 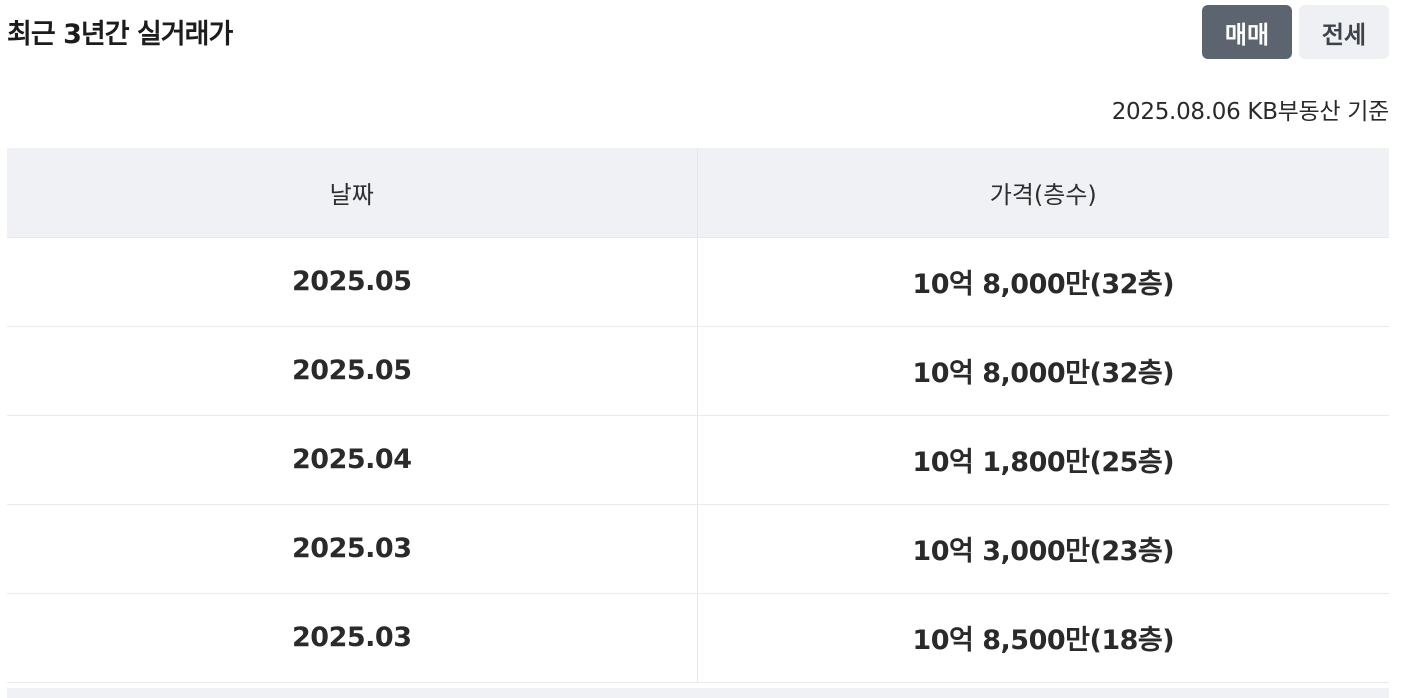 What do you see at coordinates (1043, 549) in the screenshot?
I see `cell-price: 10억 3,000만(23층)` at bounding box center [1043, 549].